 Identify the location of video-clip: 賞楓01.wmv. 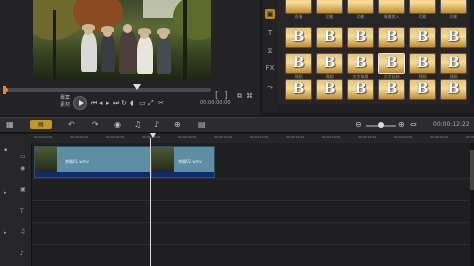
(92, 162).